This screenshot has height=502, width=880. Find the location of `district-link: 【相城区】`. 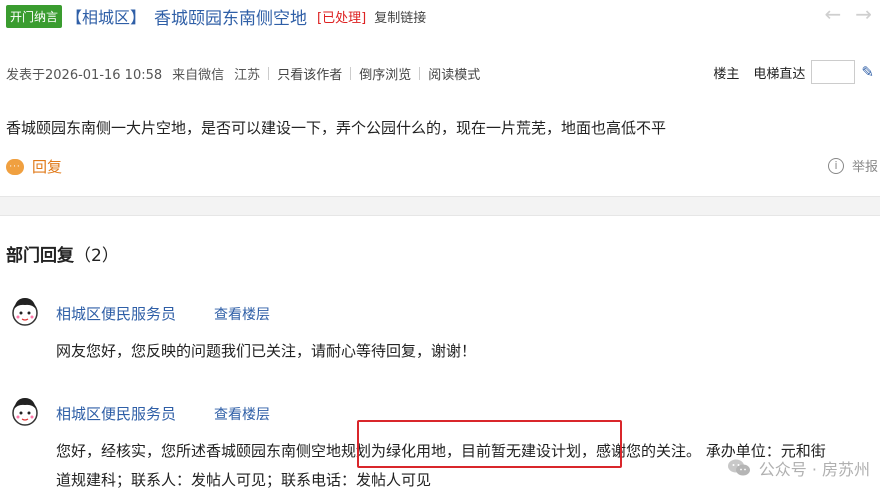

district-link: 【相城区】 is located at coordinates (106, 16).